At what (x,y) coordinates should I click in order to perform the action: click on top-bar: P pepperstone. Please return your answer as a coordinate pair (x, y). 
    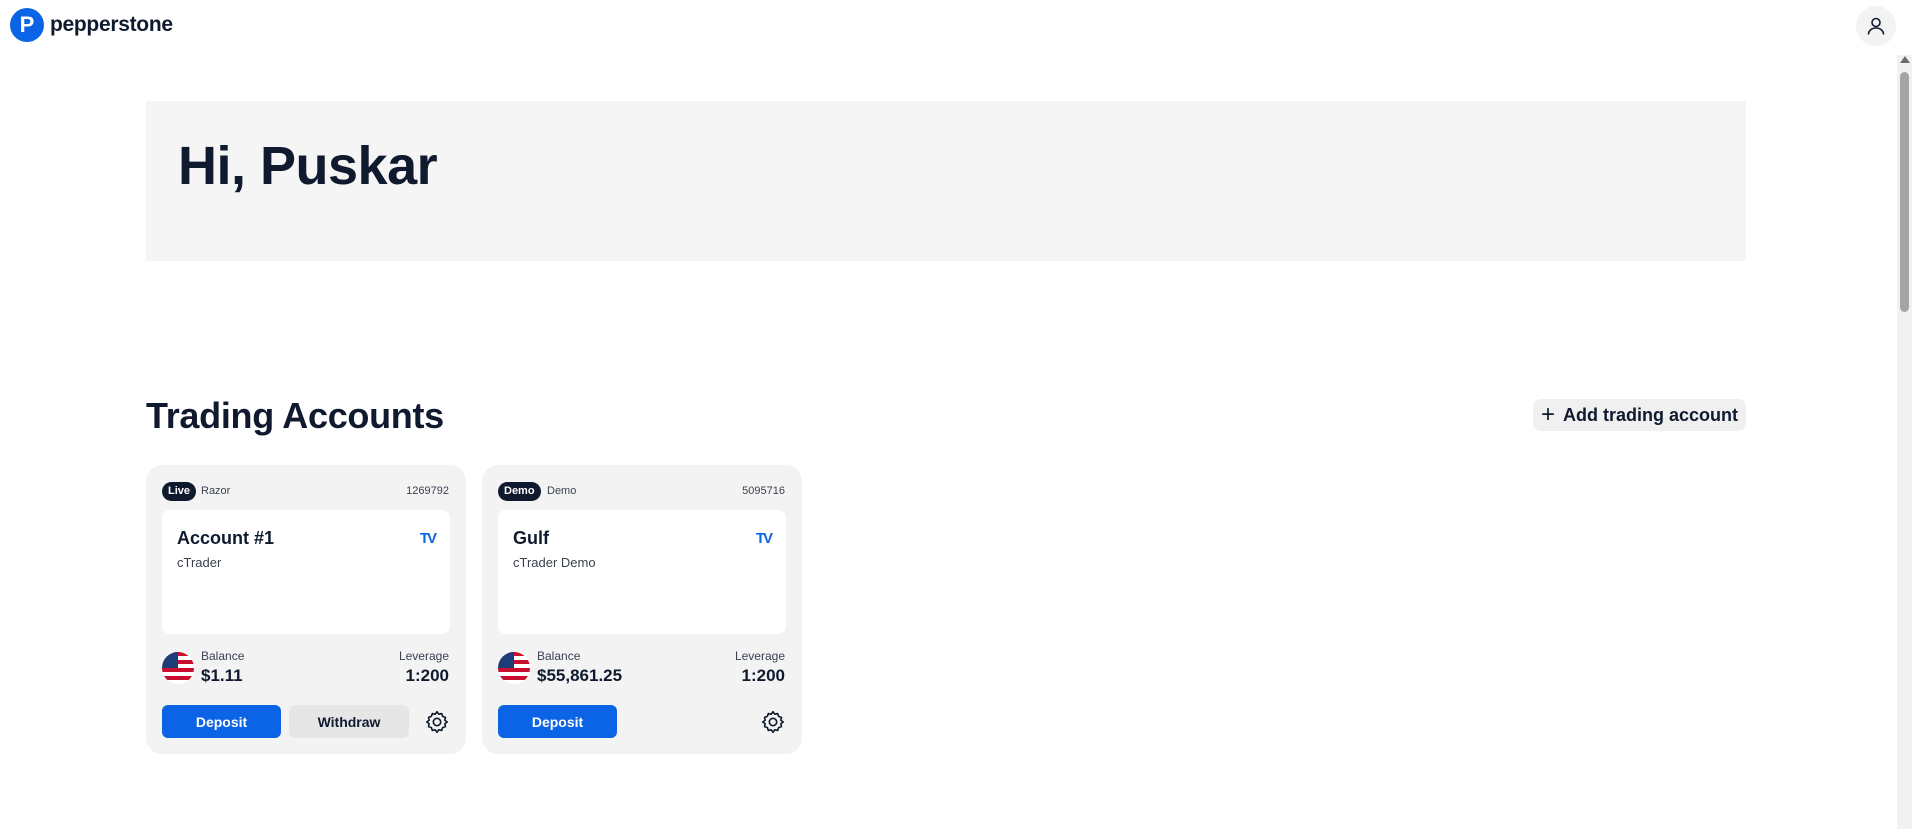
    Looking at the image, I should click on (956, 25).